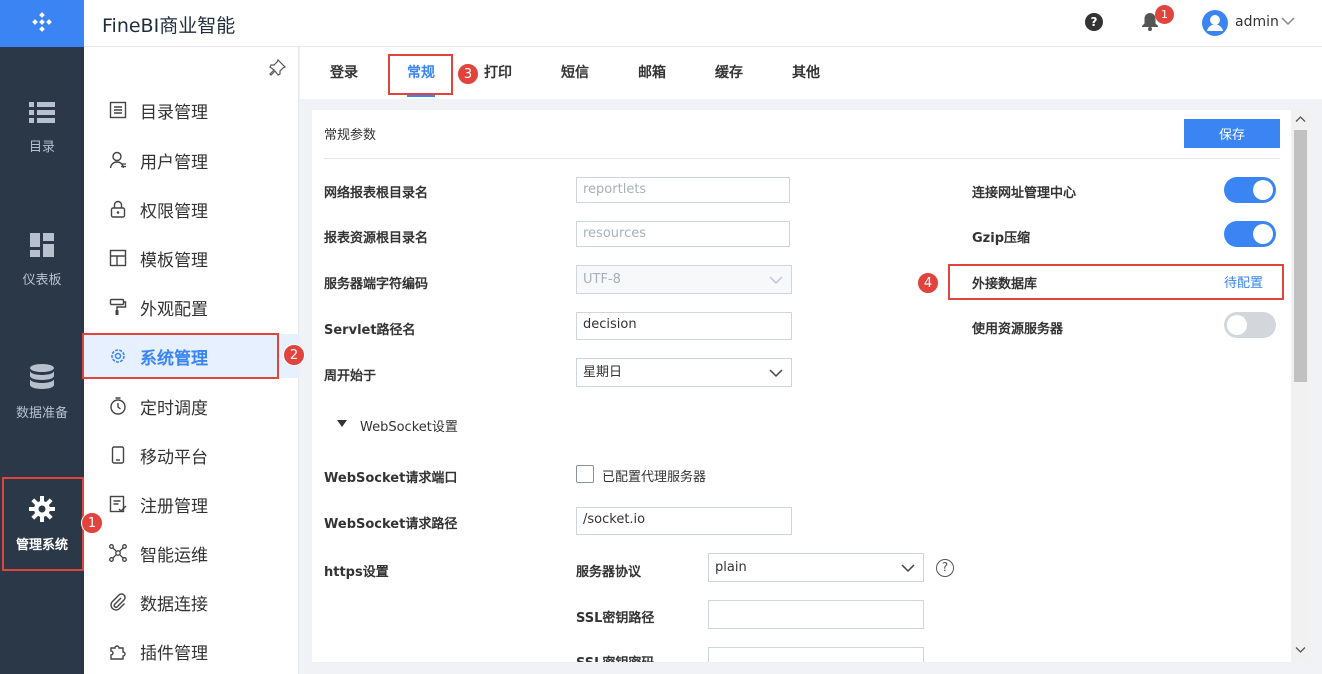  Describe the element at coordinates (43, 524) in the screenshot. I see `annotation-box-admin-system` at that location.